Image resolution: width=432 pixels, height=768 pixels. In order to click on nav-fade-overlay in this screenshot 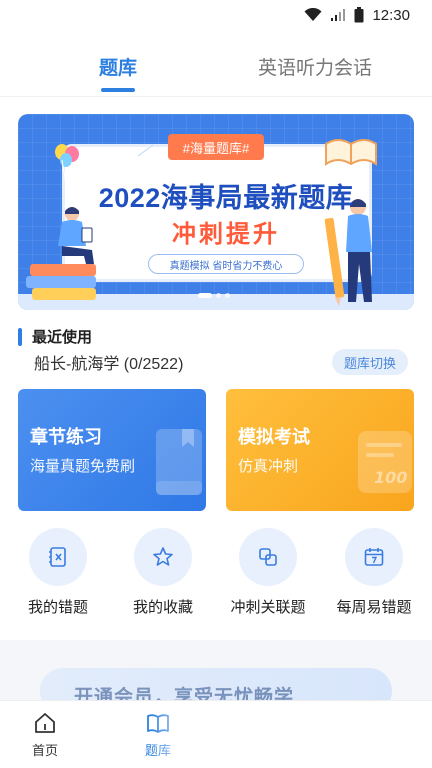, I will do `click(230, 734)`.